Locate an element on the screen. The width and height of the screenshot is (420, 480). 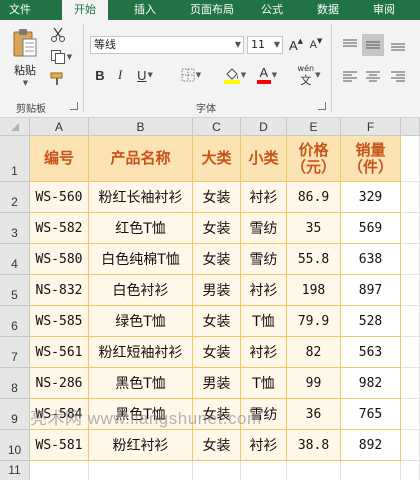
table-cell: WS-560 is located at coordinates (59, 197).